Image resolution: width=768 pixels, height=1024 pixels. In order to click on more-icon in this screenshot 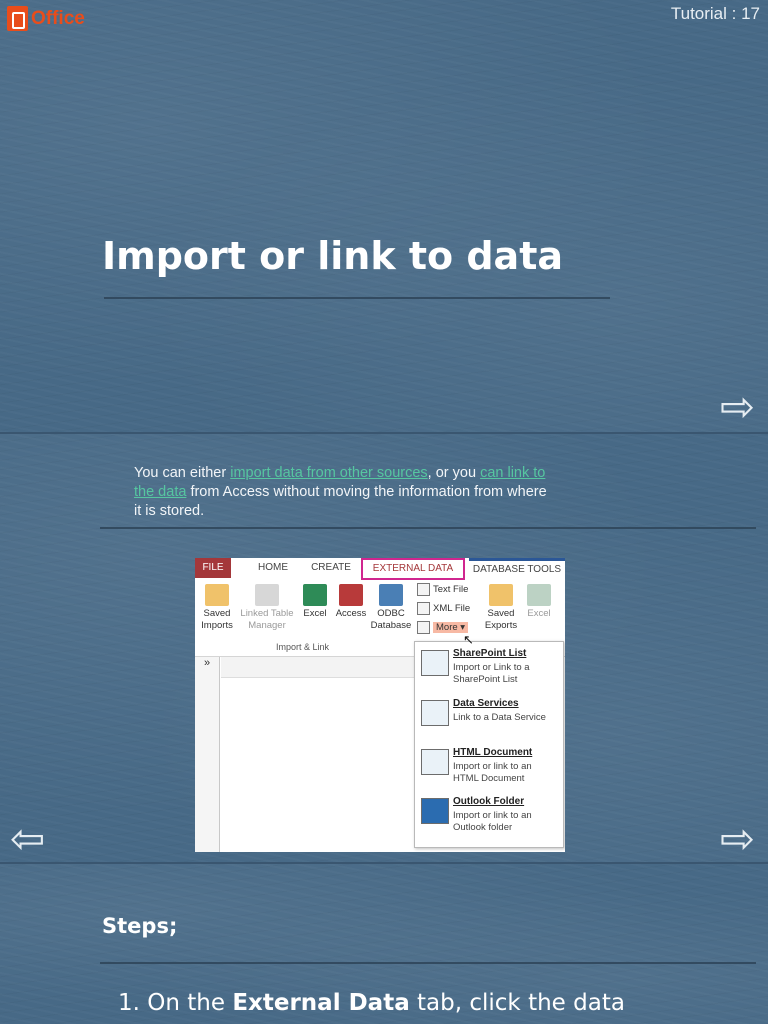, I will do `click(423, 627)`.